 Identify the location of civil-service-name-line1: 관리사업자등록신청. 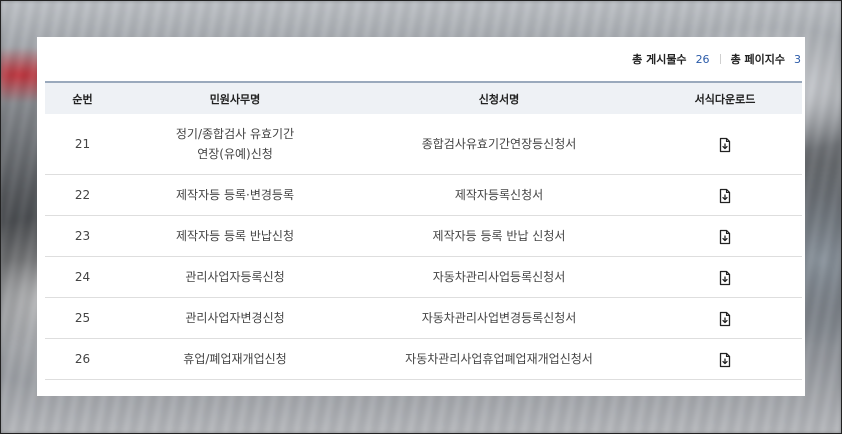
(235, 277).